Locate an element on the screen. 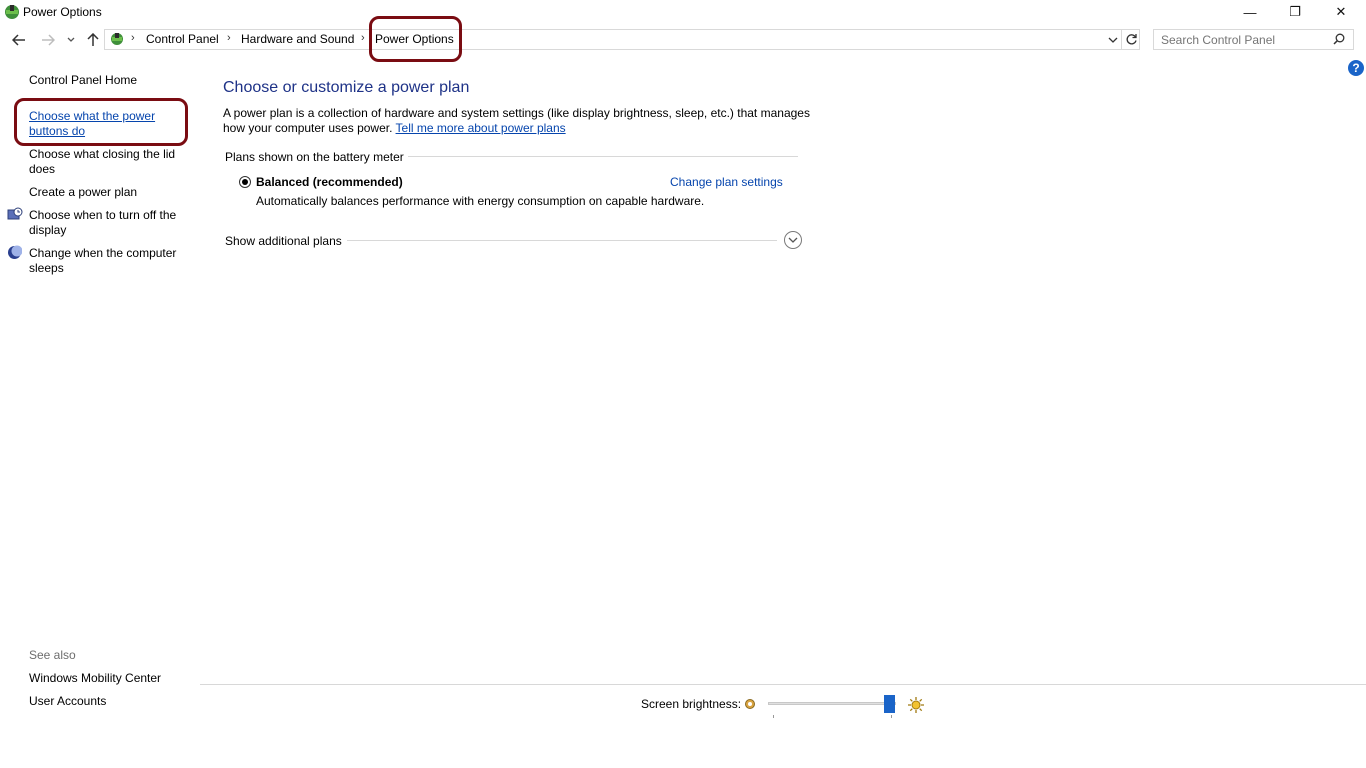  help-button: ? is located at coordinates (1356, 68).